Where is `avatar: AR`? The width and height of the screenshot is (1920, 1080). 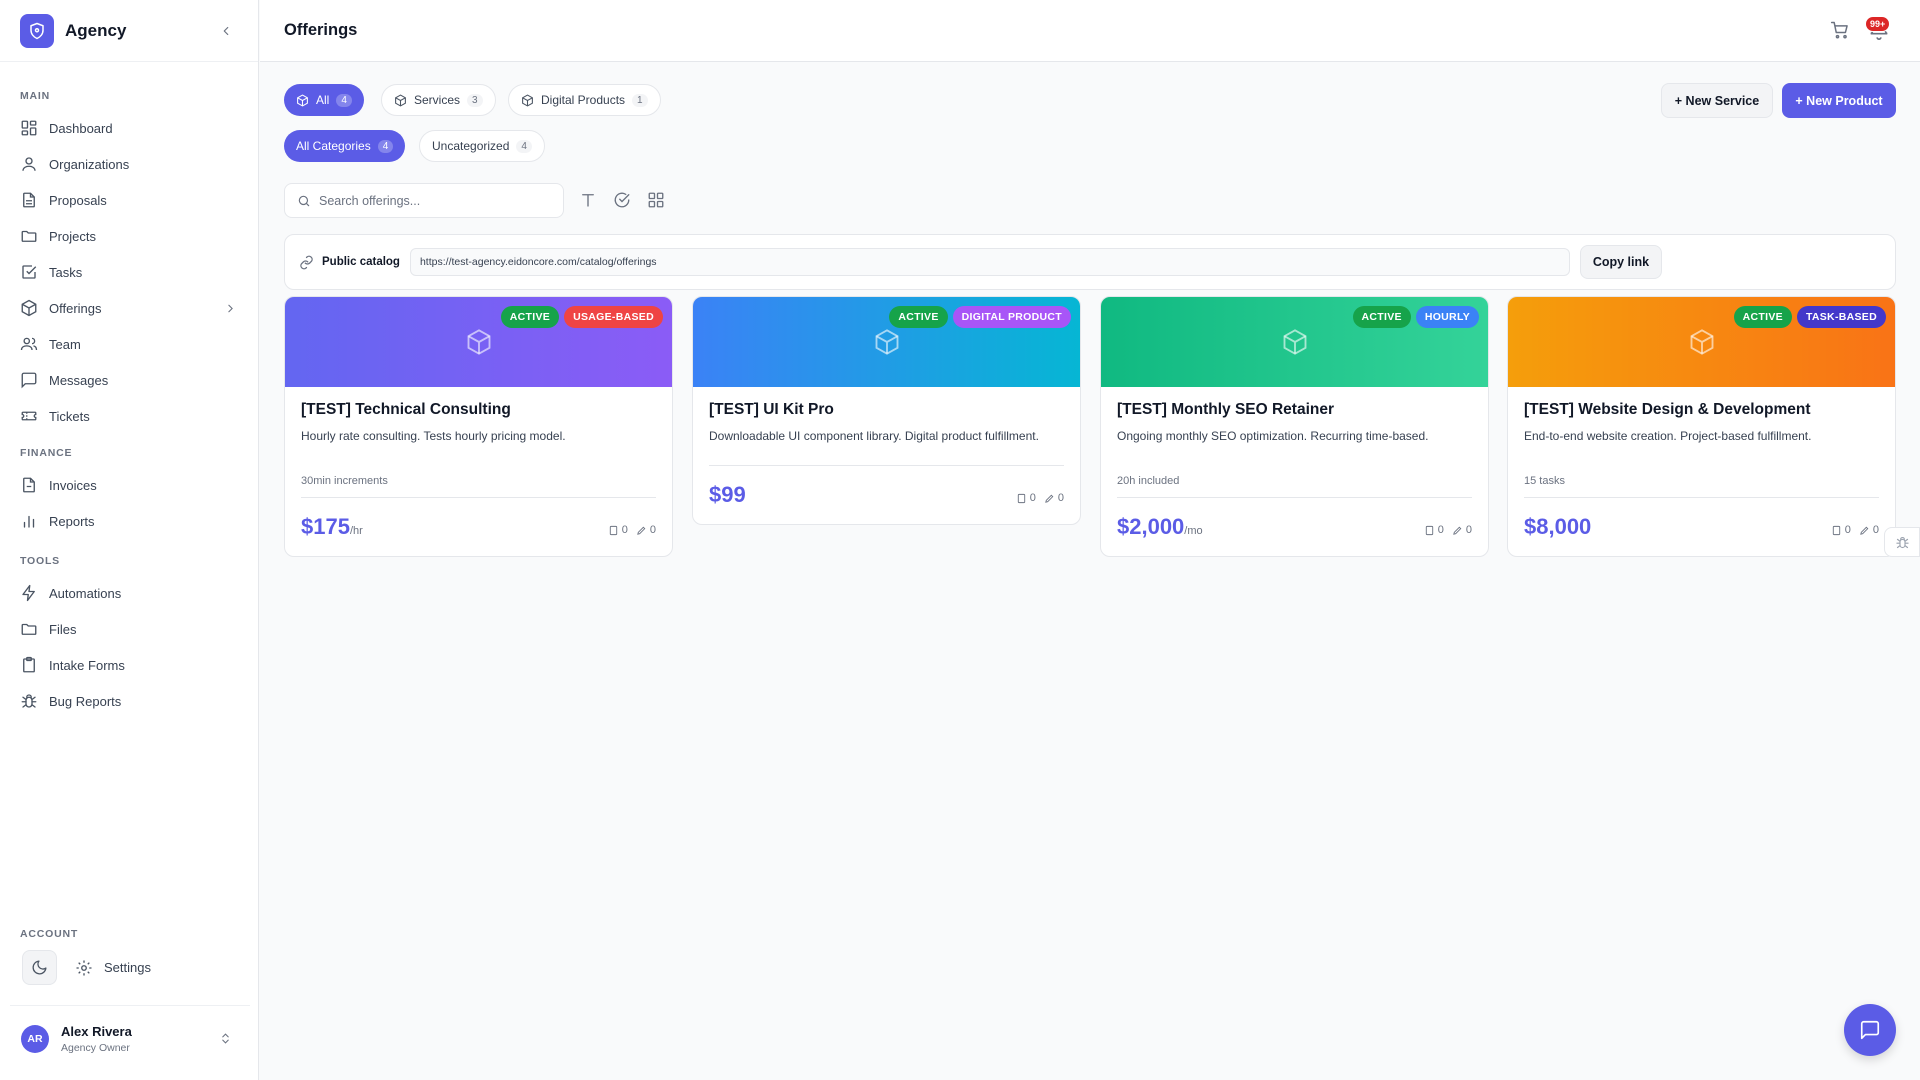
avatar: AR is located at coordinates (35, 1038).